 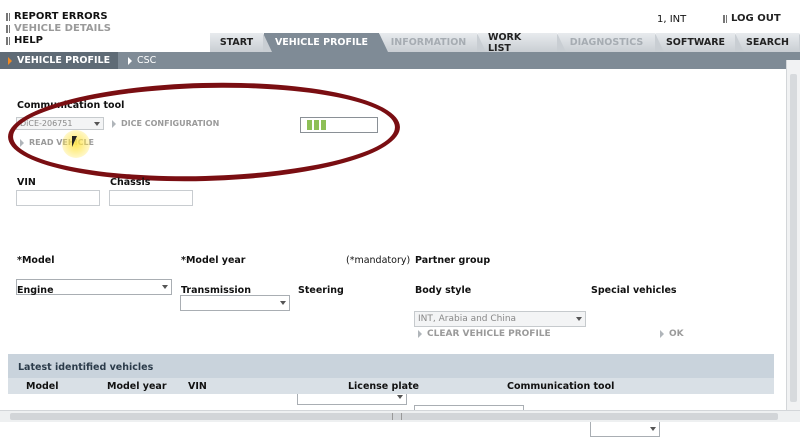 I want to click on user-info: 1, INT, so click(x=672, y=19).